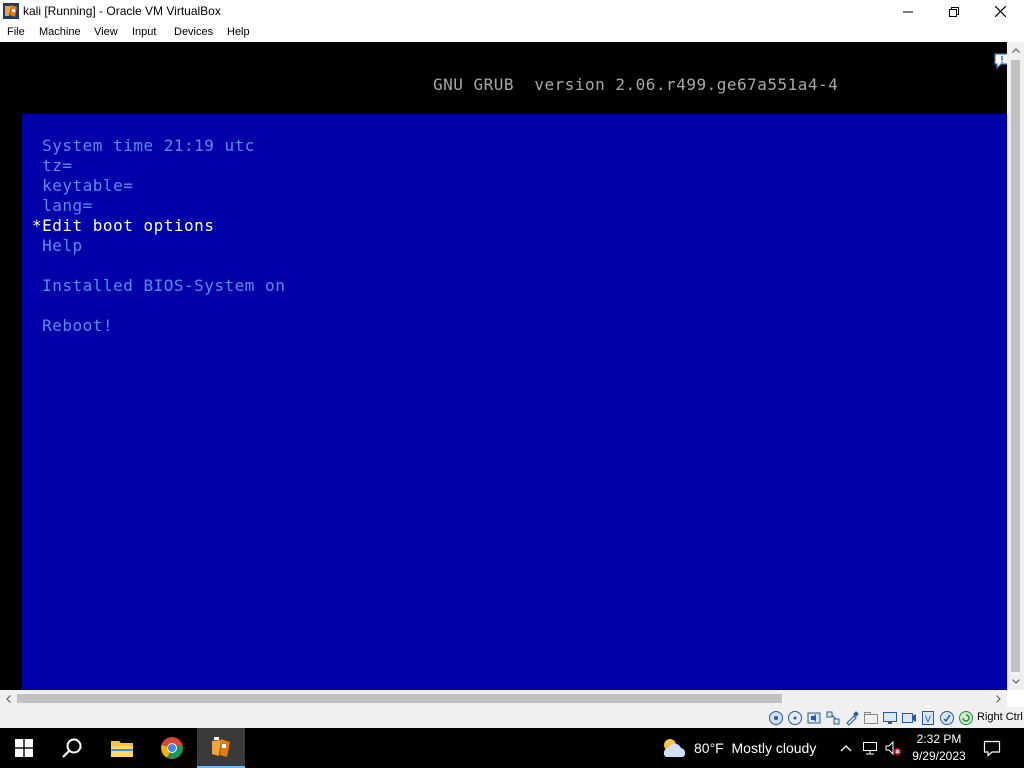  I want to click on horizontal-scrollbar, so click(503, 698).